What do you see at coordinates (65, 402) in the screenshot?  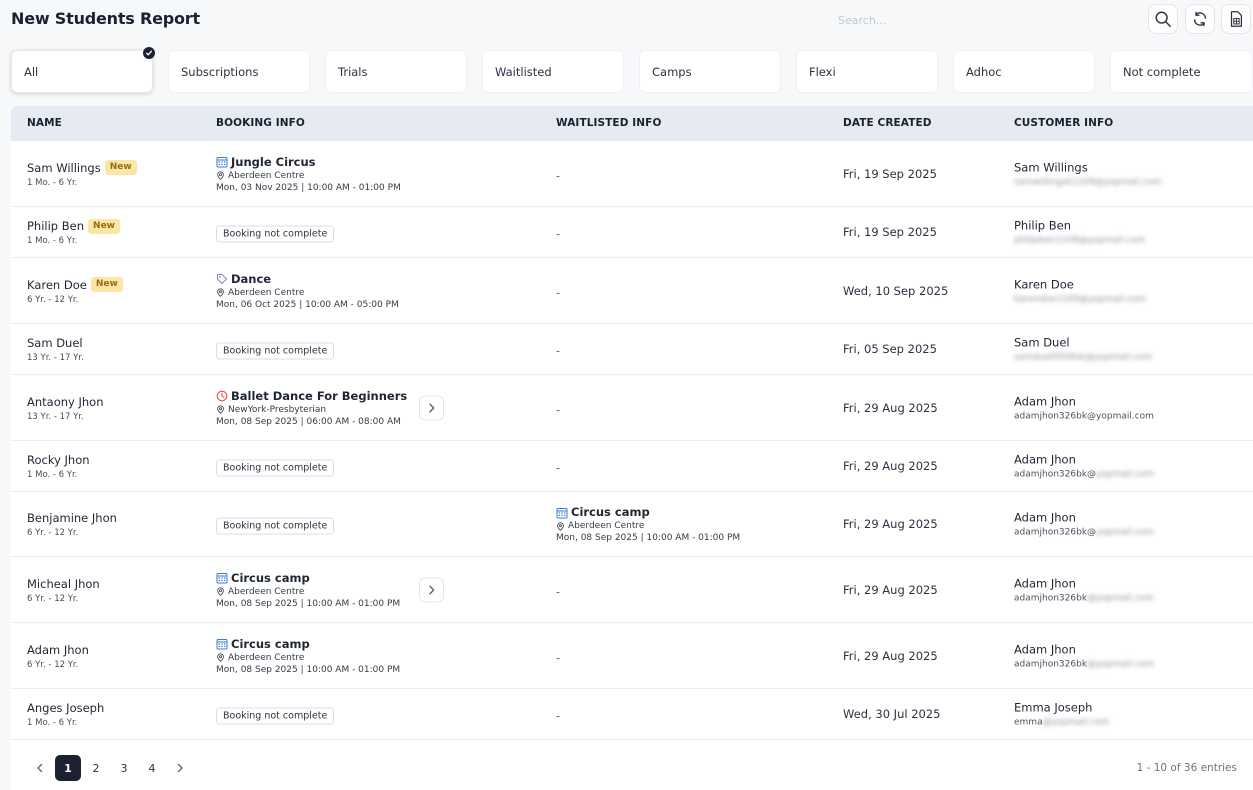 I see `student-name: Antaony Jhon` at bounding box center [65, 402].